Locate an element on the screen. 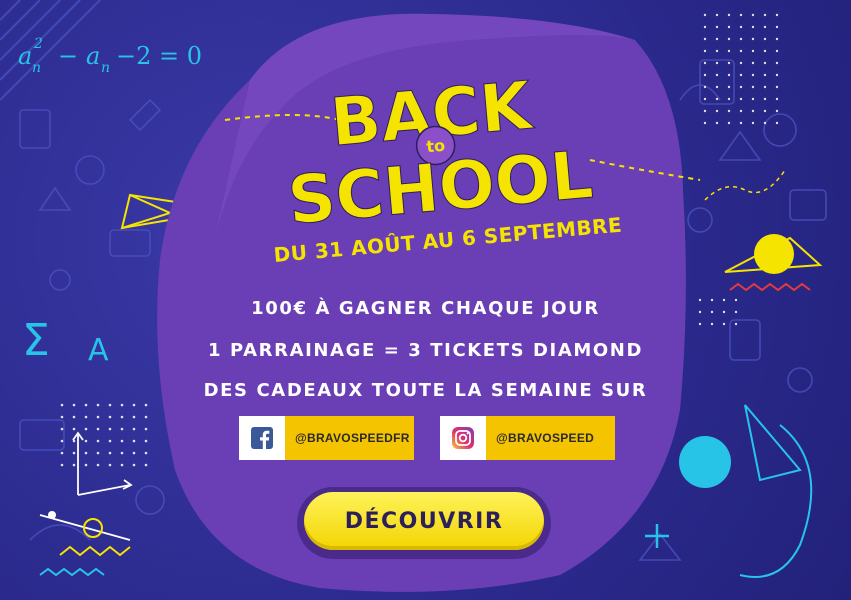  line-referral: 1 PARRAINAGE = 3 TICKETS DIAMOND is located at coordinates (425, 350).